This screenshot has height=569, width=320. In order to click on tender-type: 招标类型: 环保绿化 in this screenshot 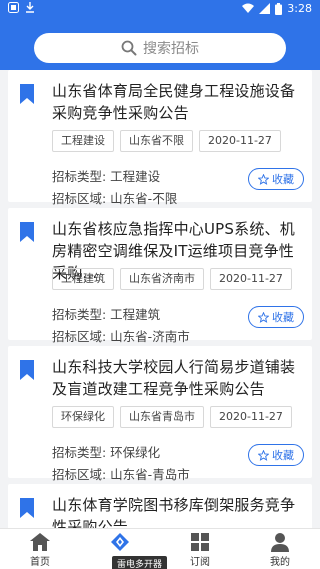, I will do `click(106, 452)`.